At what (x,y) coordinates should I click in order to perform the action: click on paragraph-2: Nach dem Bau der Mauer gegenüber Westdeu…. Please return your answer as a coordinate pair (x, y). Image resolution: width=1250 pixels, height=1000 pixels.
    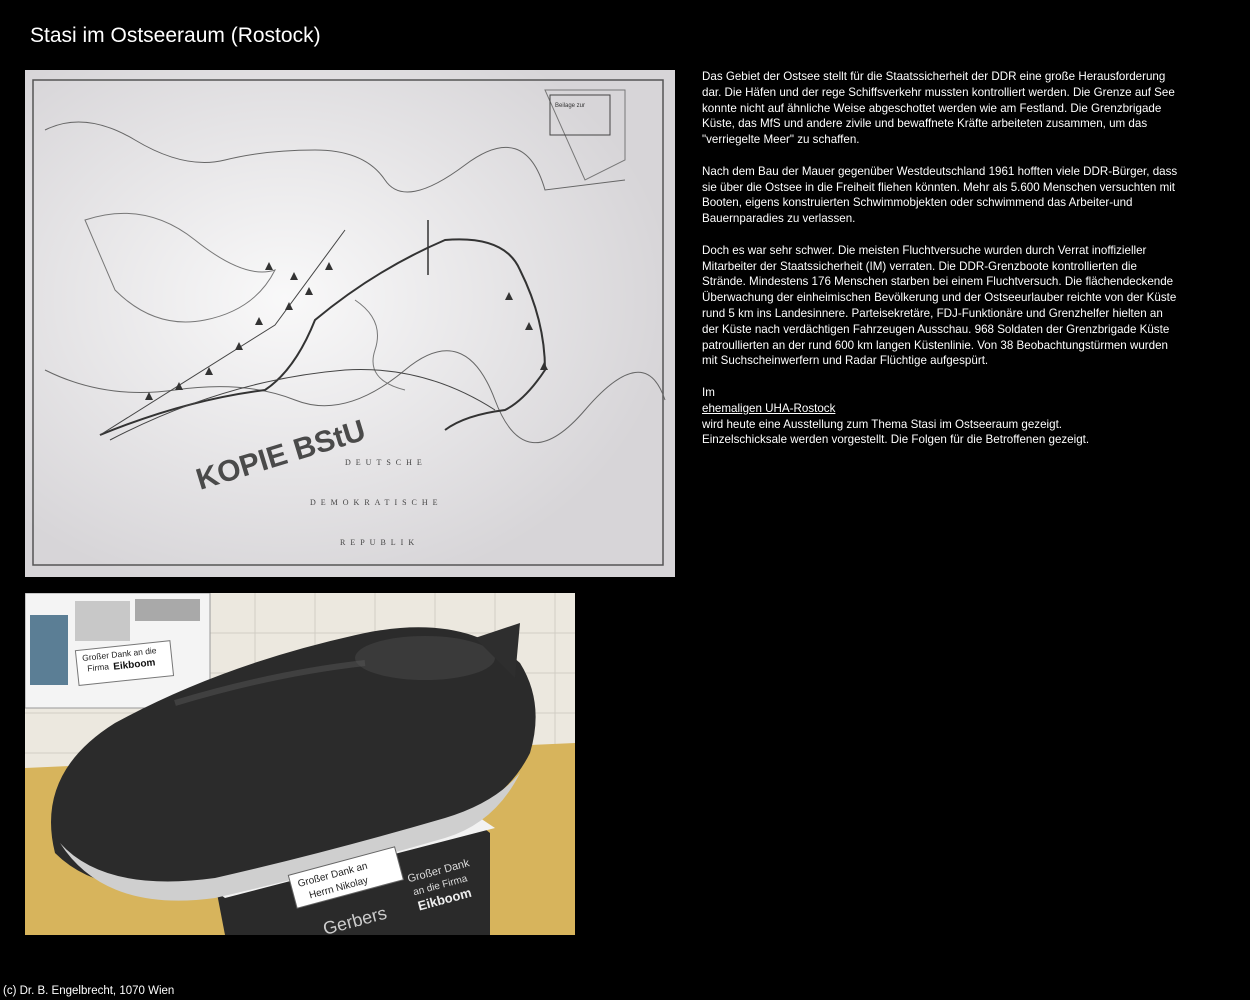
    Looking at the image, I should click on (940, 195).